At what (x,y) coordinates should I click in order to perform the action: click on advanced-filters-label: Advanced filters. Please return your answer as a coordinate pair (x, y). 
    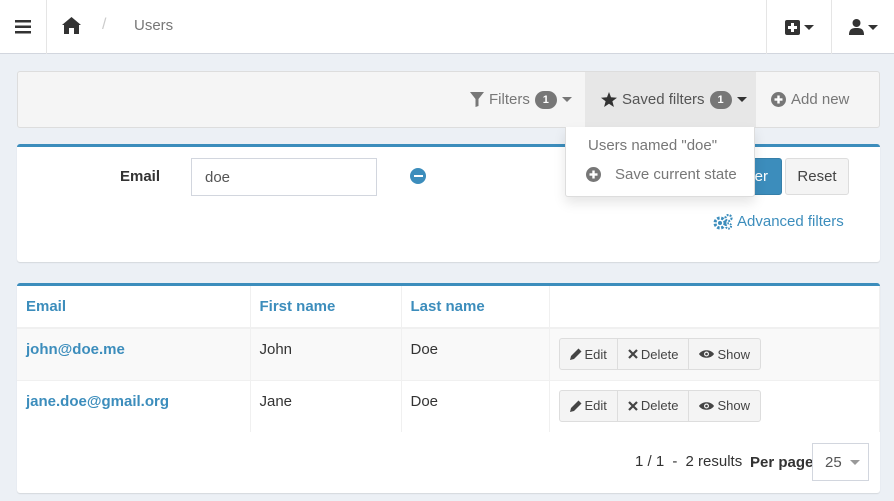
    Looking at the image, I should click on (790, 221).